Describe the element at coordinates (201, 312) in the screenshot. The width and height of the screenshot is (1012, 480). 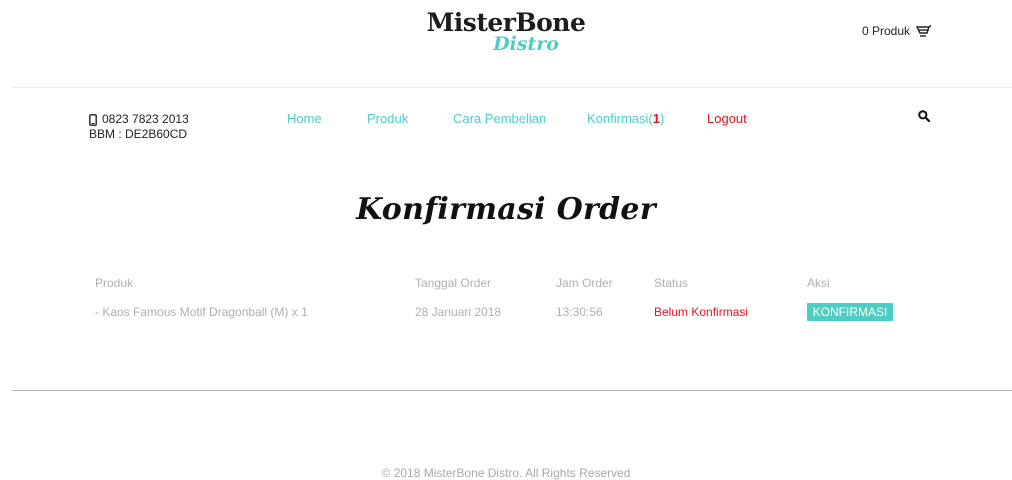
I see `cell-produk: - Kaos Famous Motif Dragonball (M) x 1` at that location.